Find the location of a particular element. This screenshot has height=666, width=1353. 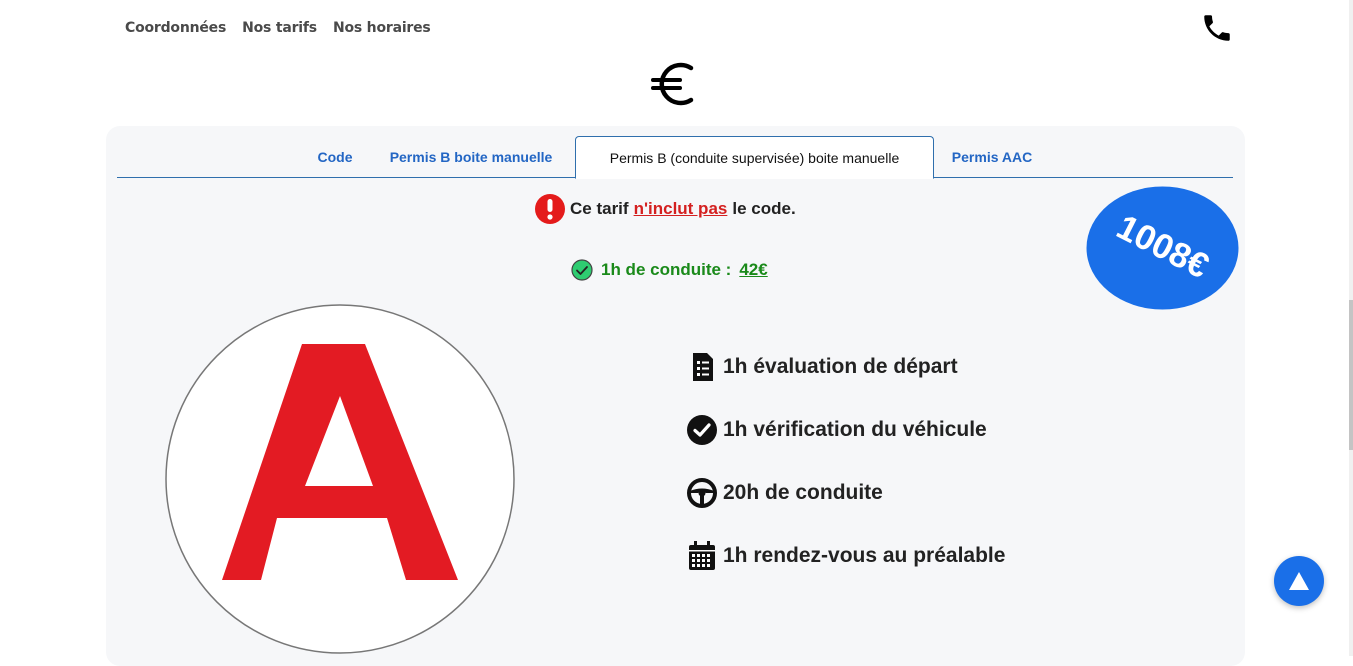

notice-pre: Ce tarif is located at coordinates (599, 208).